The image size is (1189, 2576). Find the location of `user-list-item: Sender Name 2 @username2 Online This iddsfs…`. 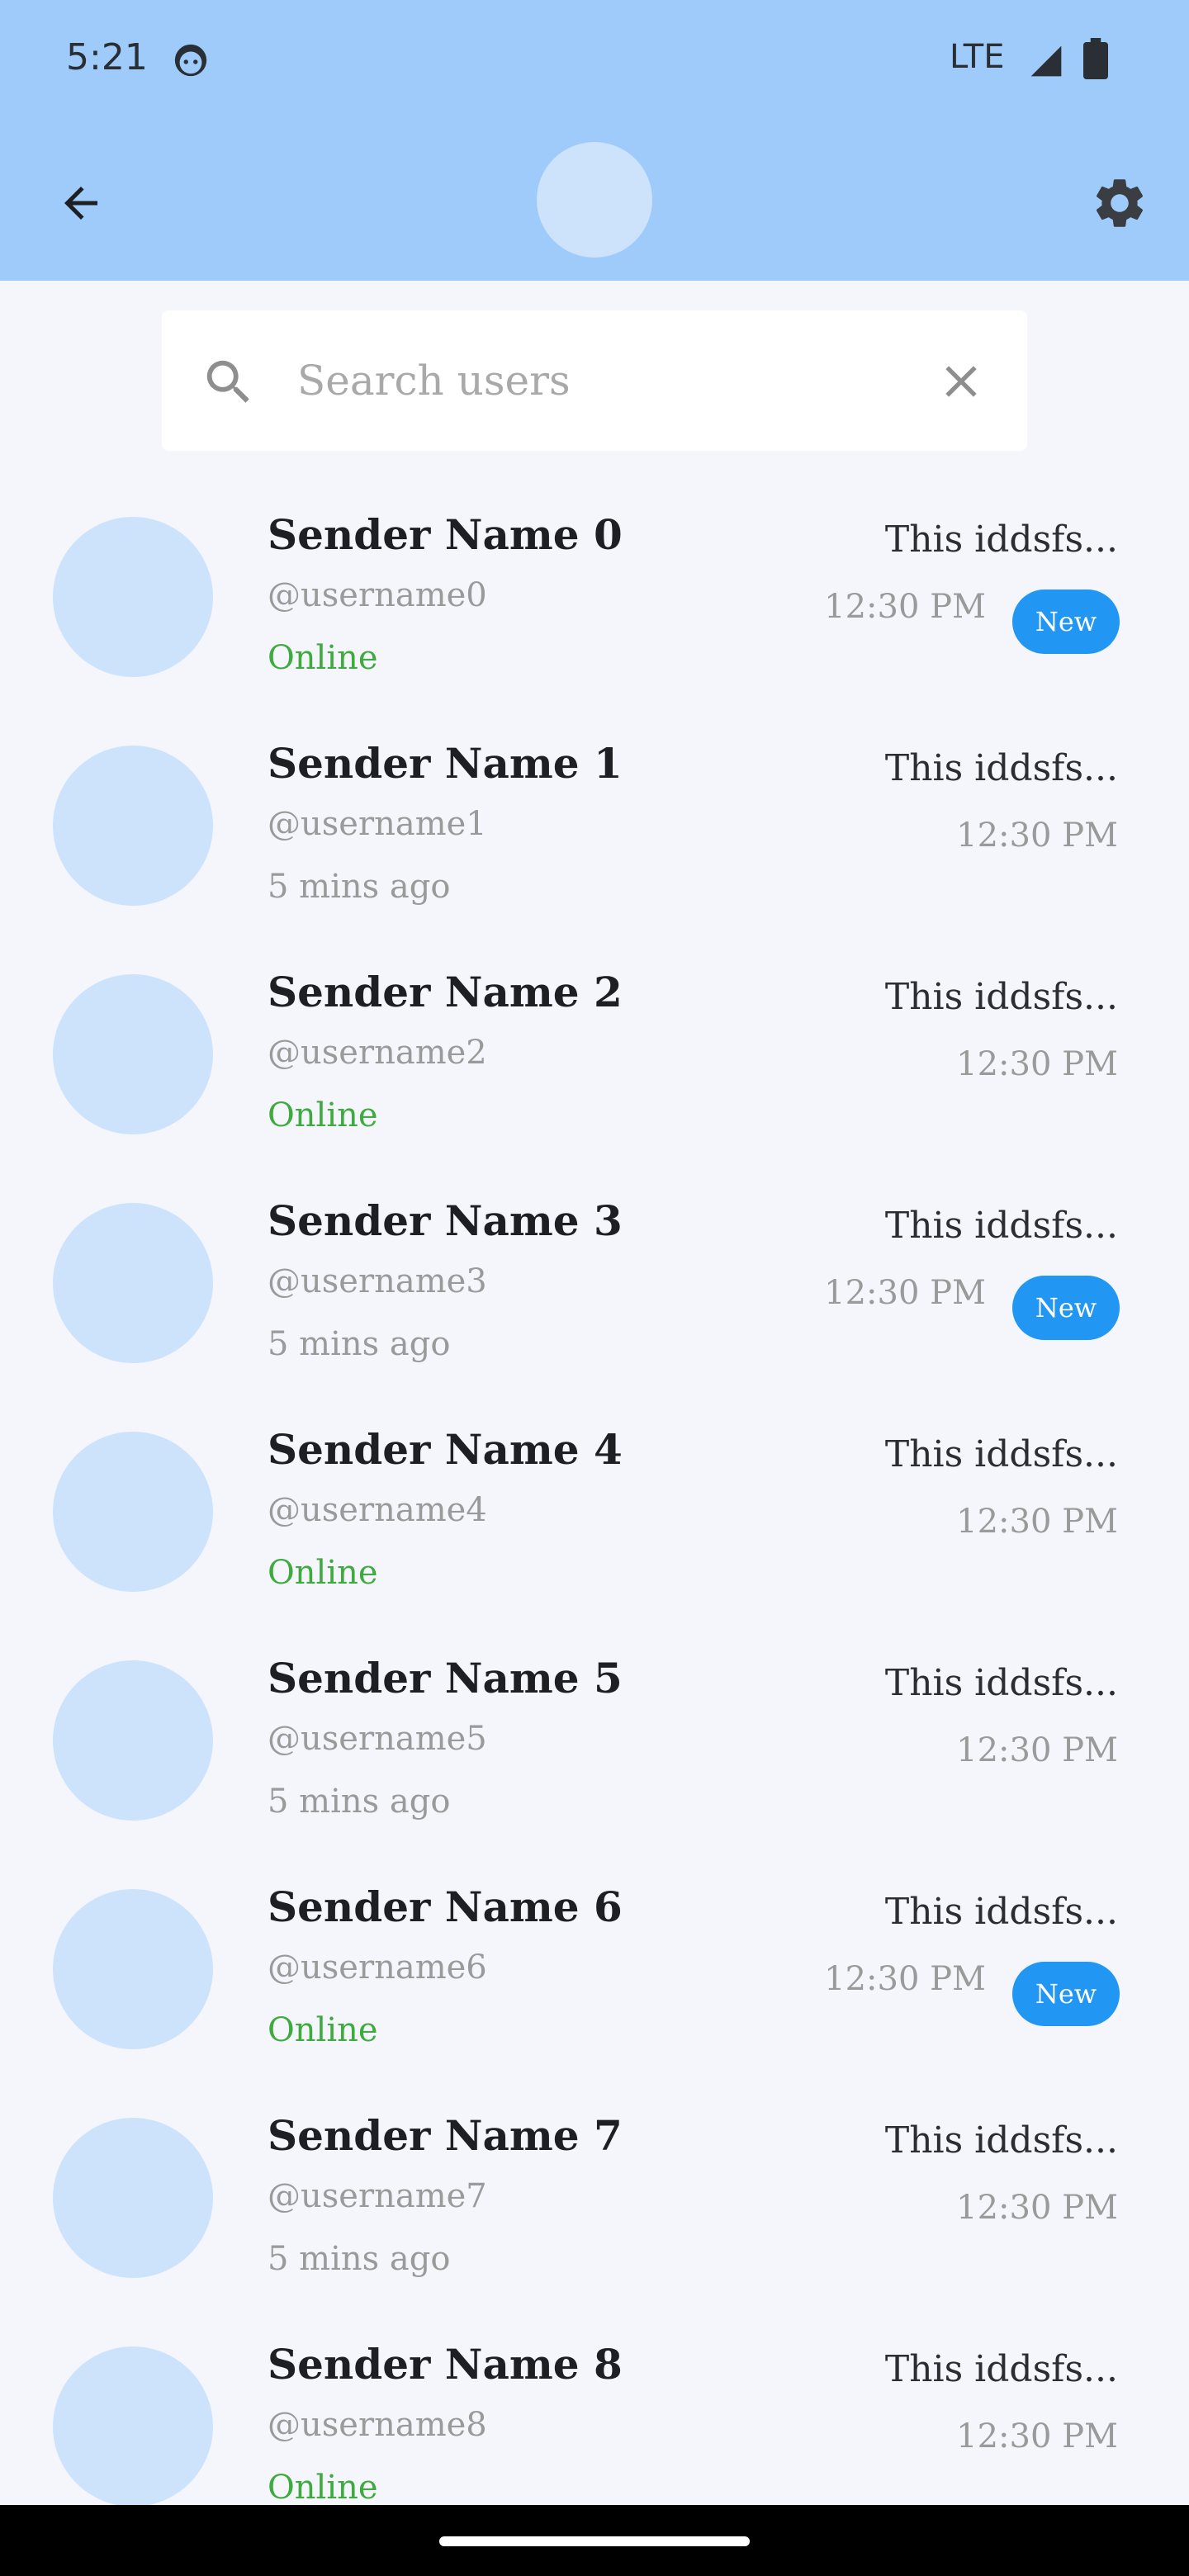

user-list-item: Sender Name 2 @username2 Online This iddsfs… is located at coordinates (594, 1054).